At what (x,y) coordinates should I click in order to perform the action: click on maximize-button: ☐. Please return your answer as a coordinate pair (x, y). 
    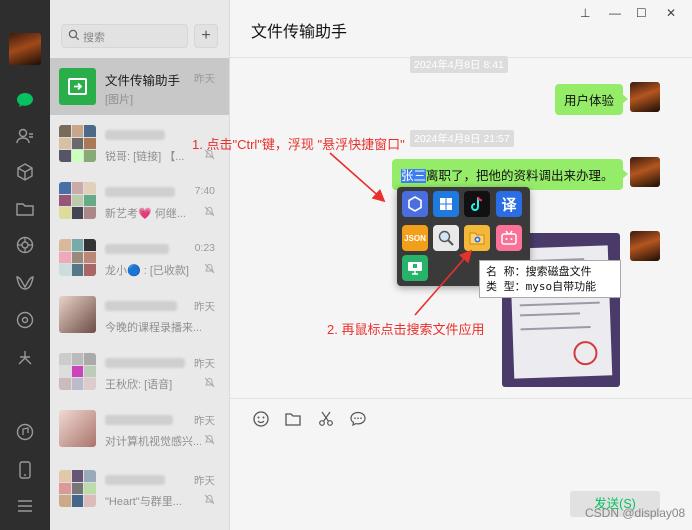
    Looking at the image, I should click on (641, 13).